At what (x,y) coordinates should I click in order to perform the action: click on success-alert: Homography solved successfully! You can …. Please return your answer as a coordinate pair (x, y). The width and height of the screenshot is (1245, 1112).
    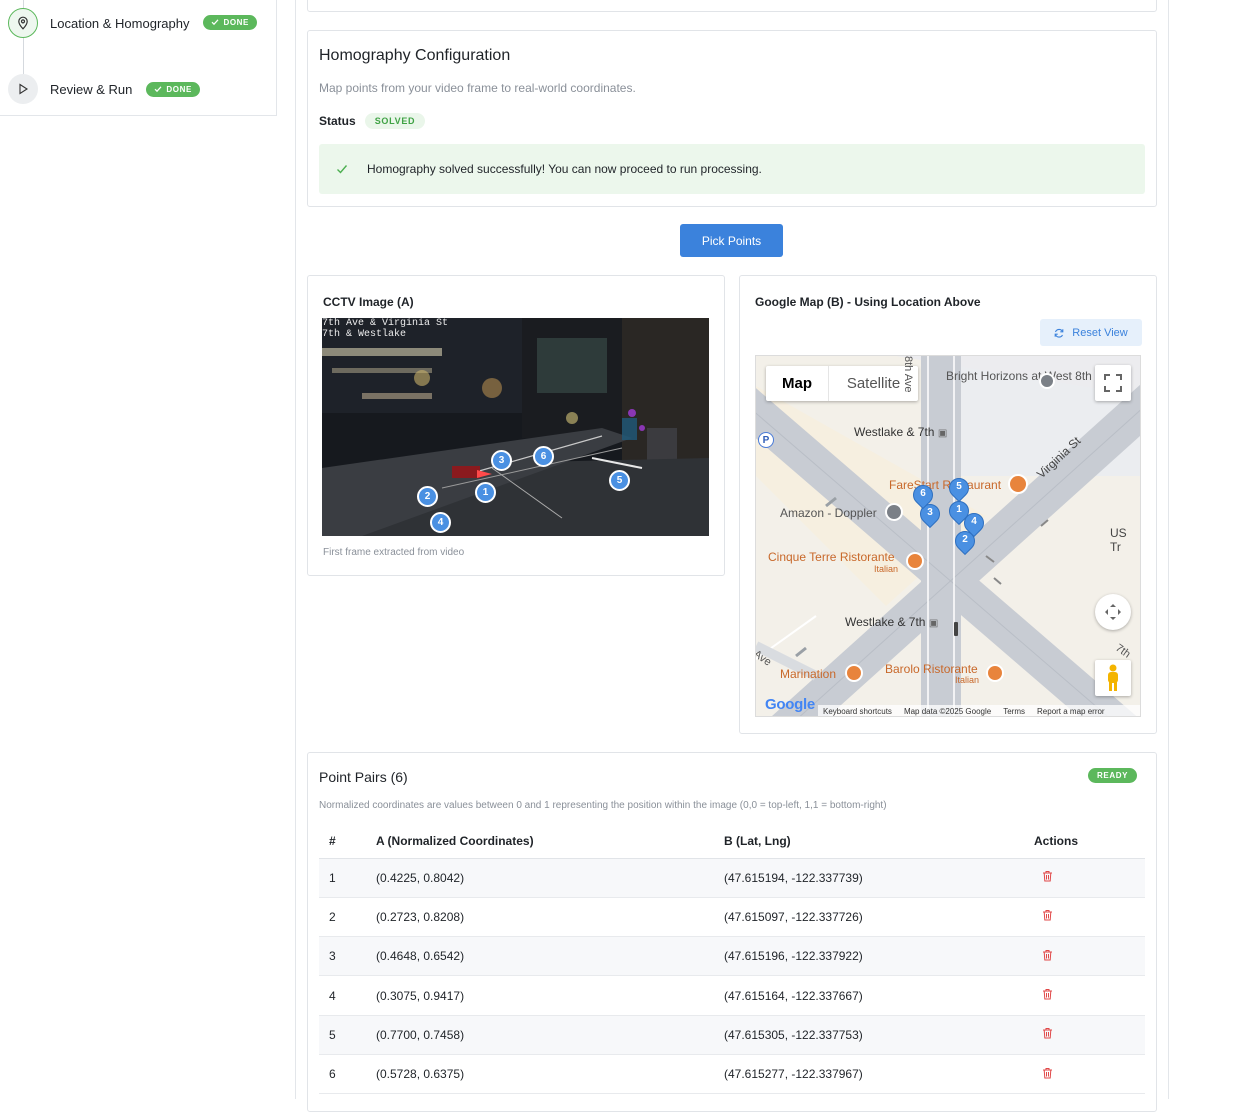
    Looking at the image, I should click on (732, 169).